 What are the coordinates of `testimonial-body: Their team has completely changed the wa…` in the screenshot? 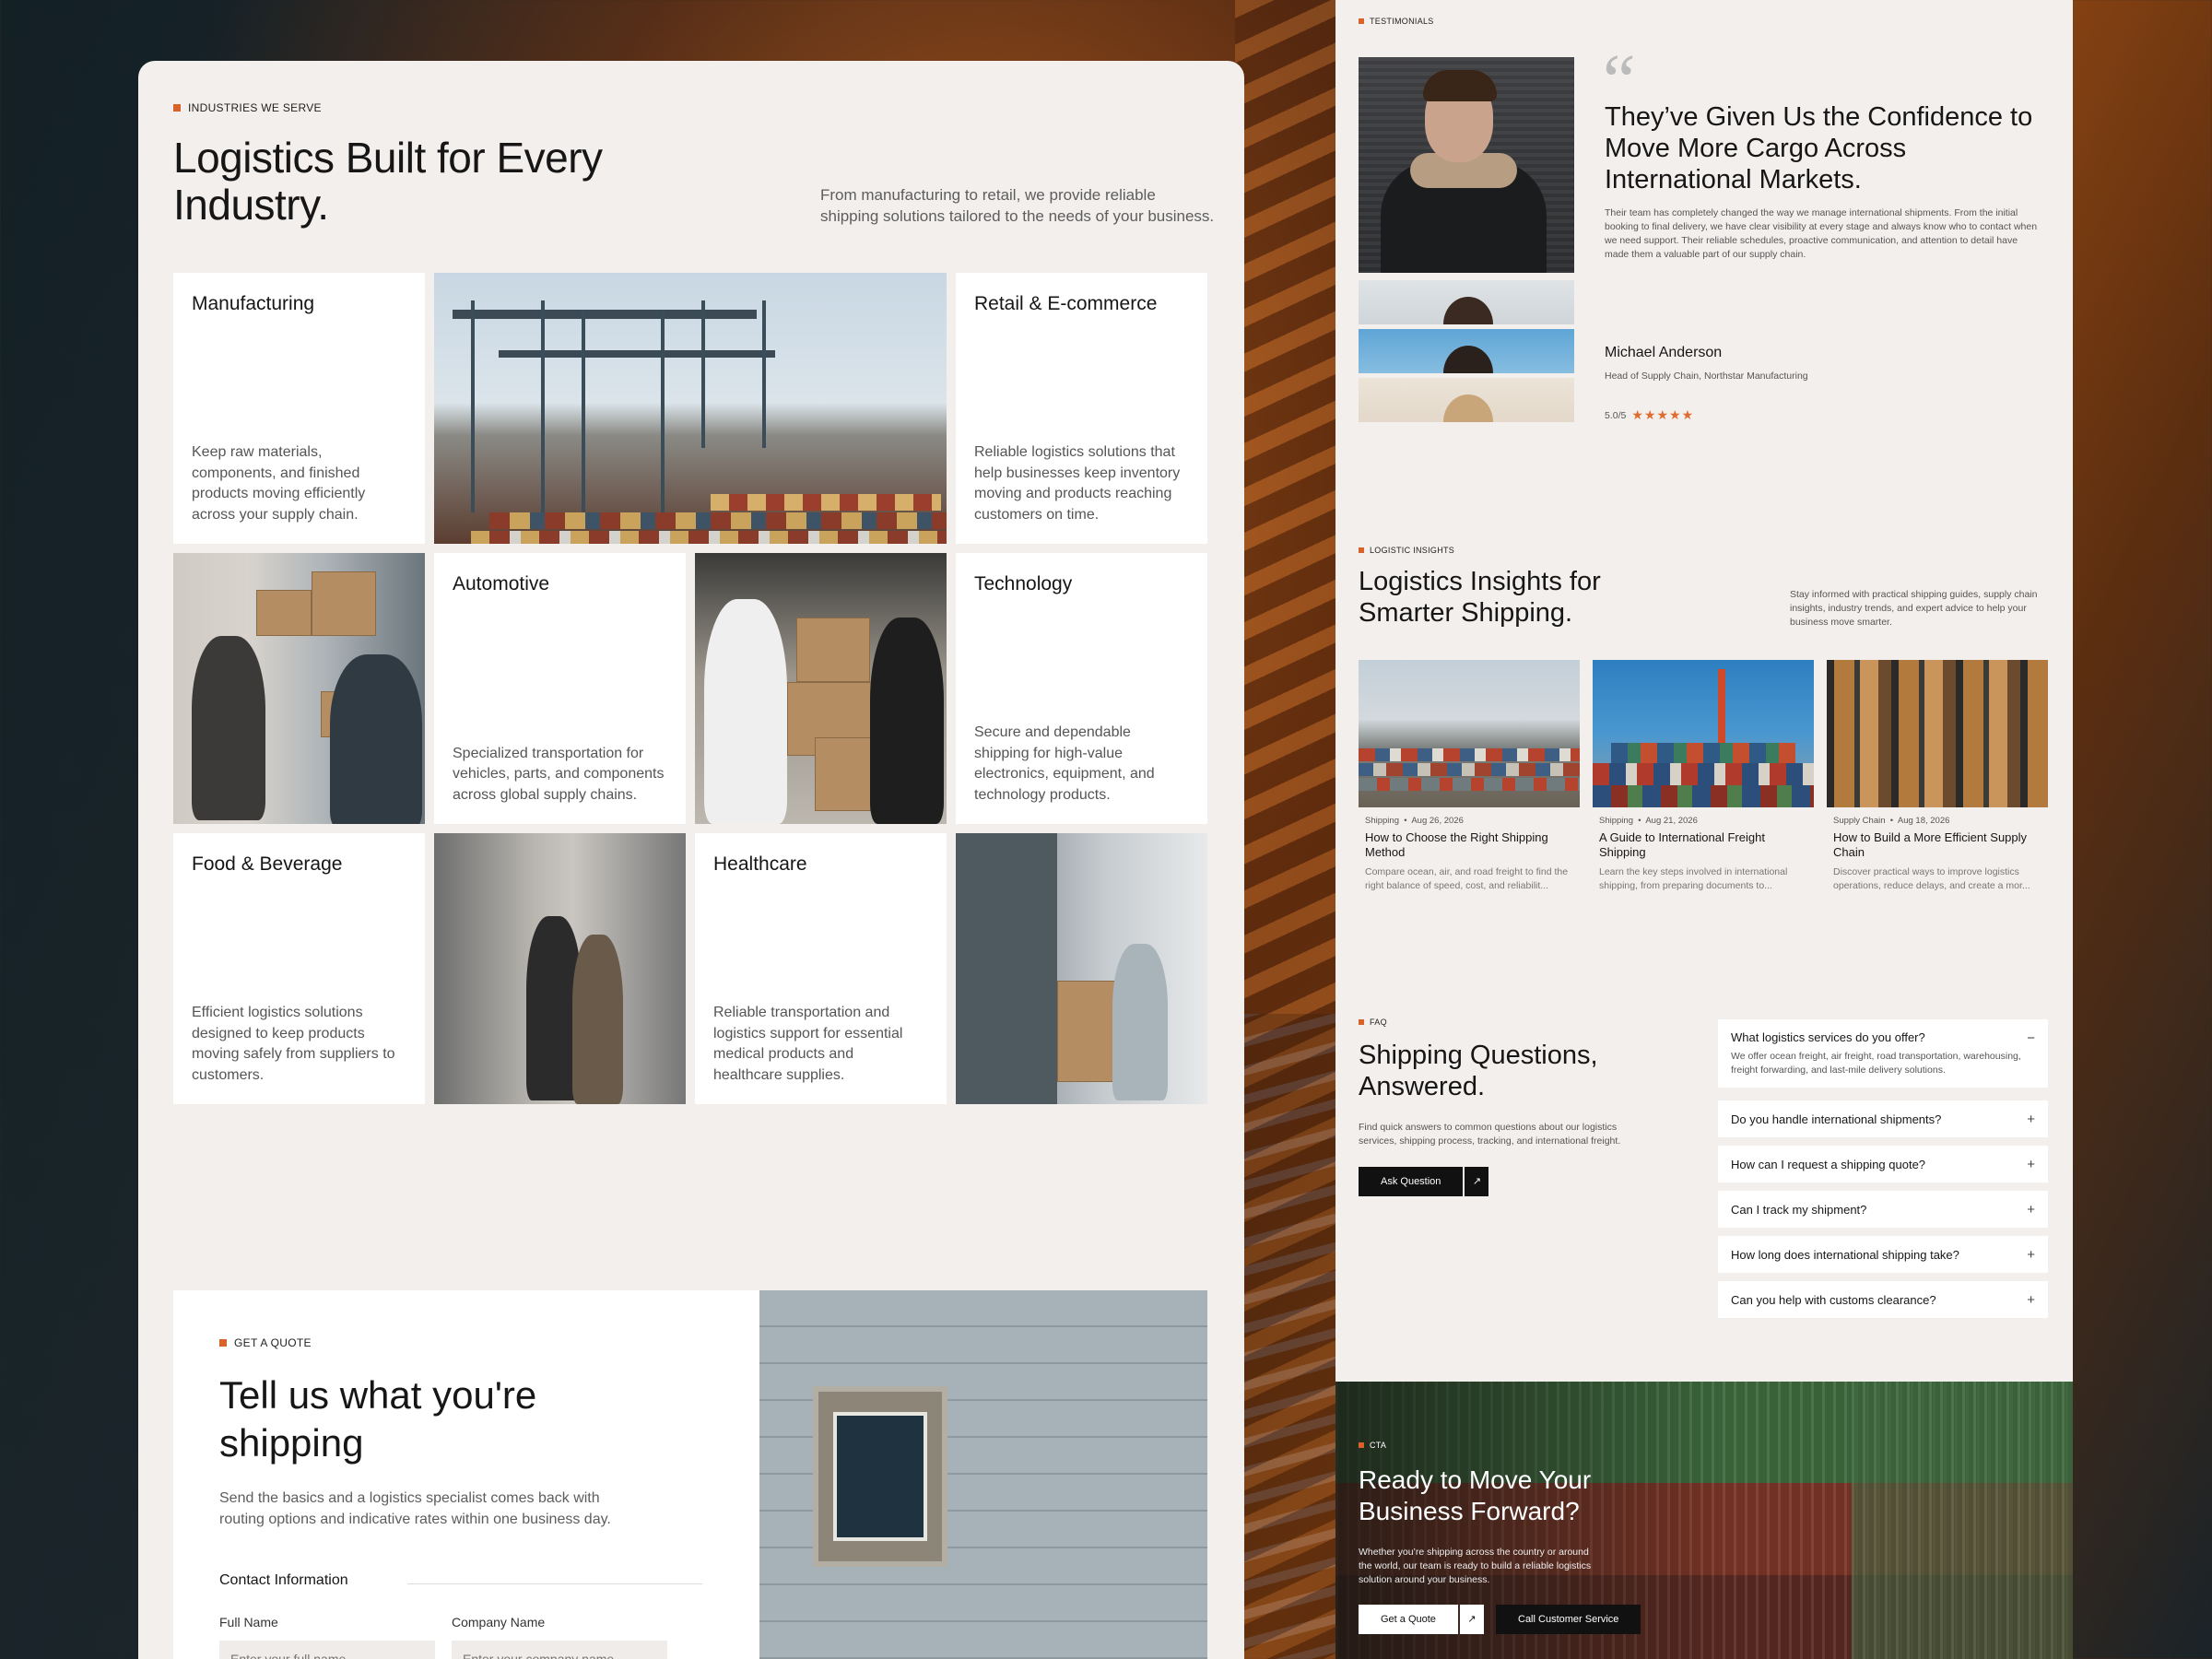 It's located at (1821, 233).